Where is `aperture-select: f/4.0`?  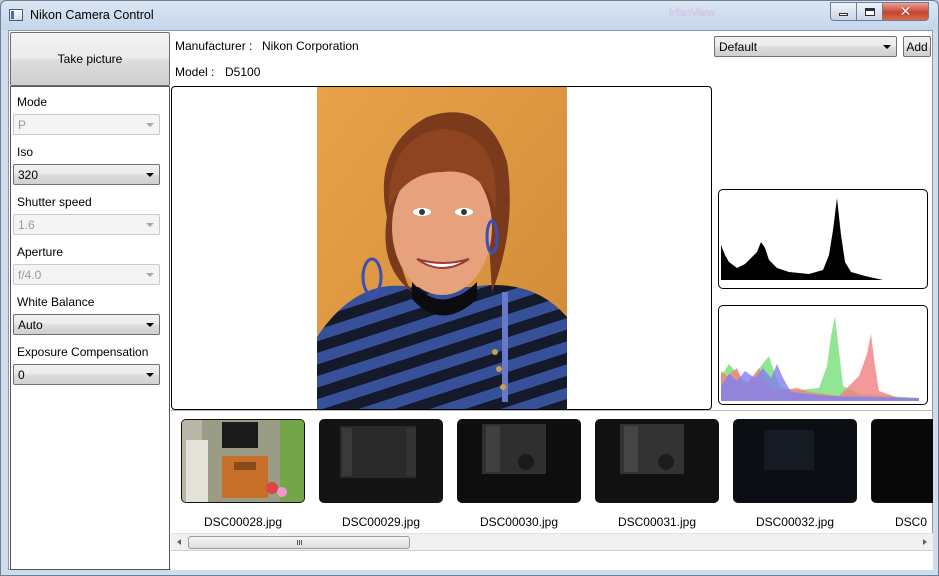
aperture-select: f/4.0 is located at coordinates (86, 274).